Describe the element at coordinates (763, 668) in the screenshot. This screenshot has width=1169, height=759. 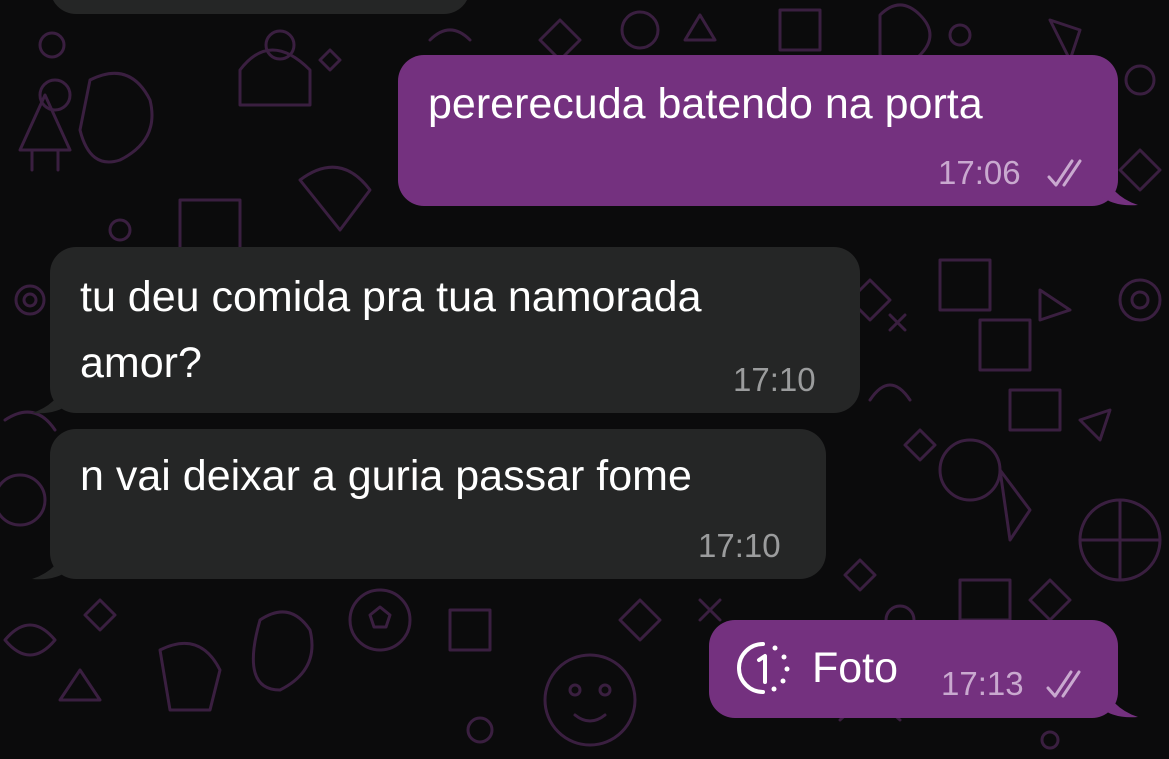
I see `view-once-icon` at that location.